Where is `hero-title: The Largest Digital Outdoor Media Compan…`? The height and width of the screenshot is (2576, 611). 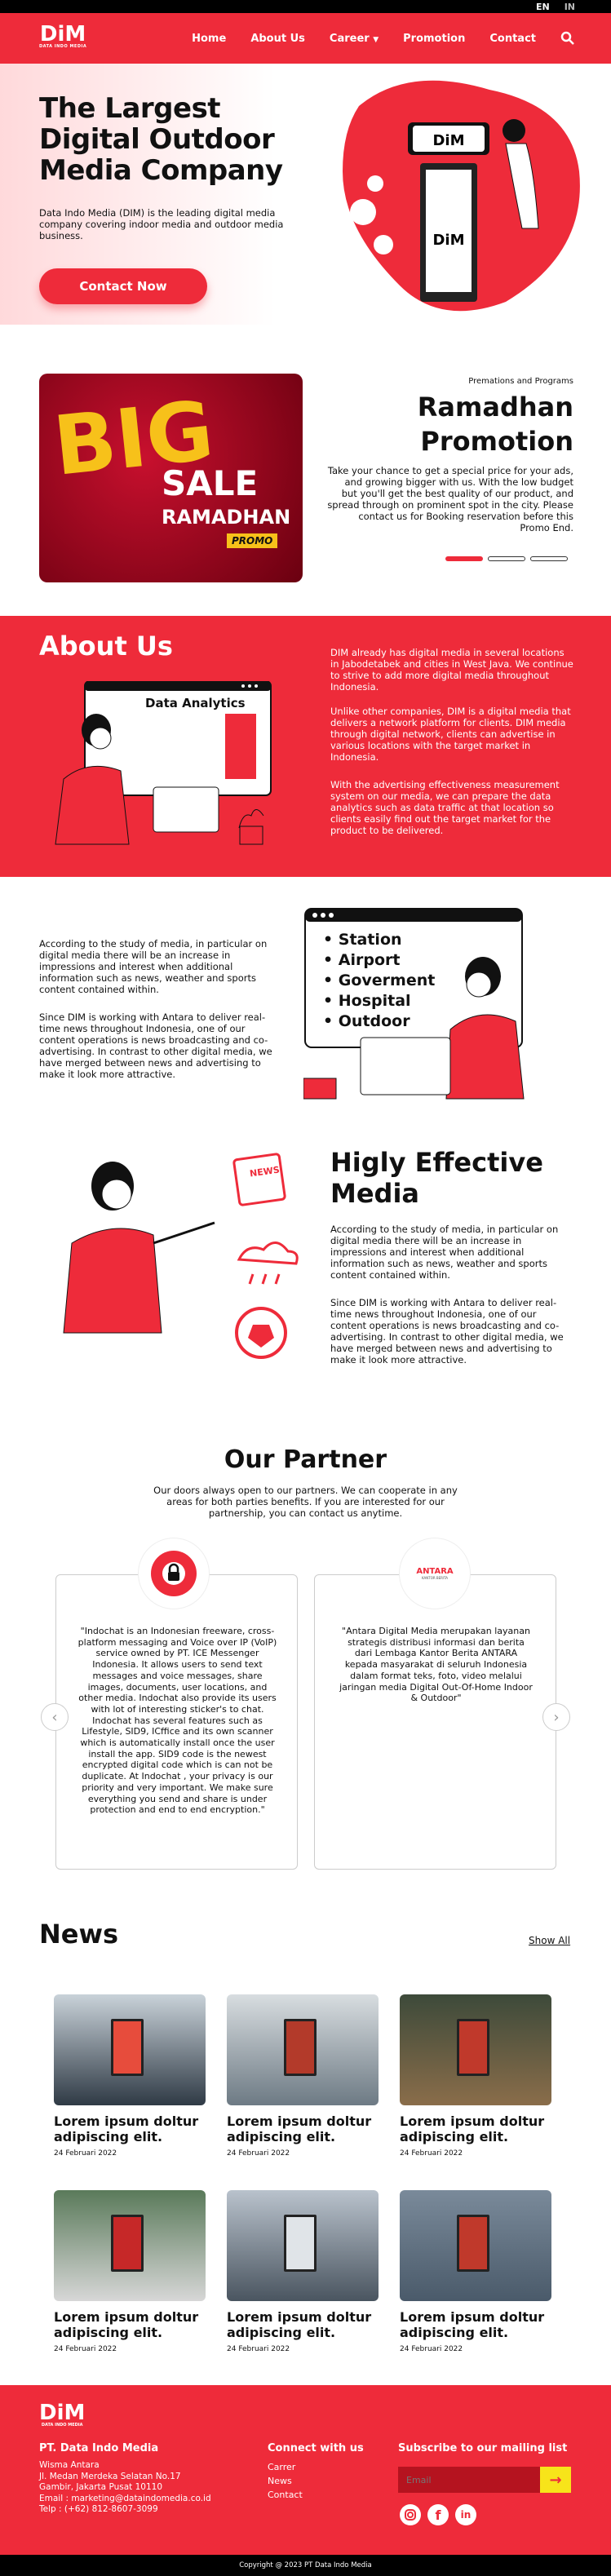 hero-title: The Largest Digital Outdoor Media Compan… is located at coordinates (161, 139).